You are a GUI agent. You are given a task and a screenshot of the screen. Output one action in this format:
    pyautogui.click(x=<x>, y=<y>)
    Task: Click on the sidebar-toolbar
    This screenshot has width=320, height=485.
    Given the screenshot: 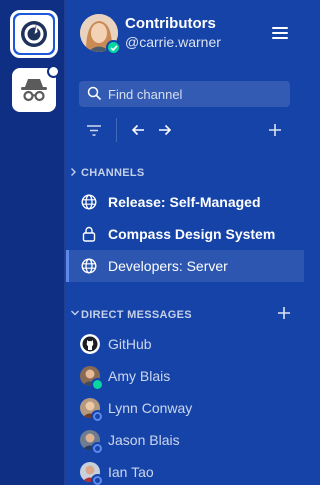 What is the action you would take?
    pyautogui.click(x=185, y=130)
    